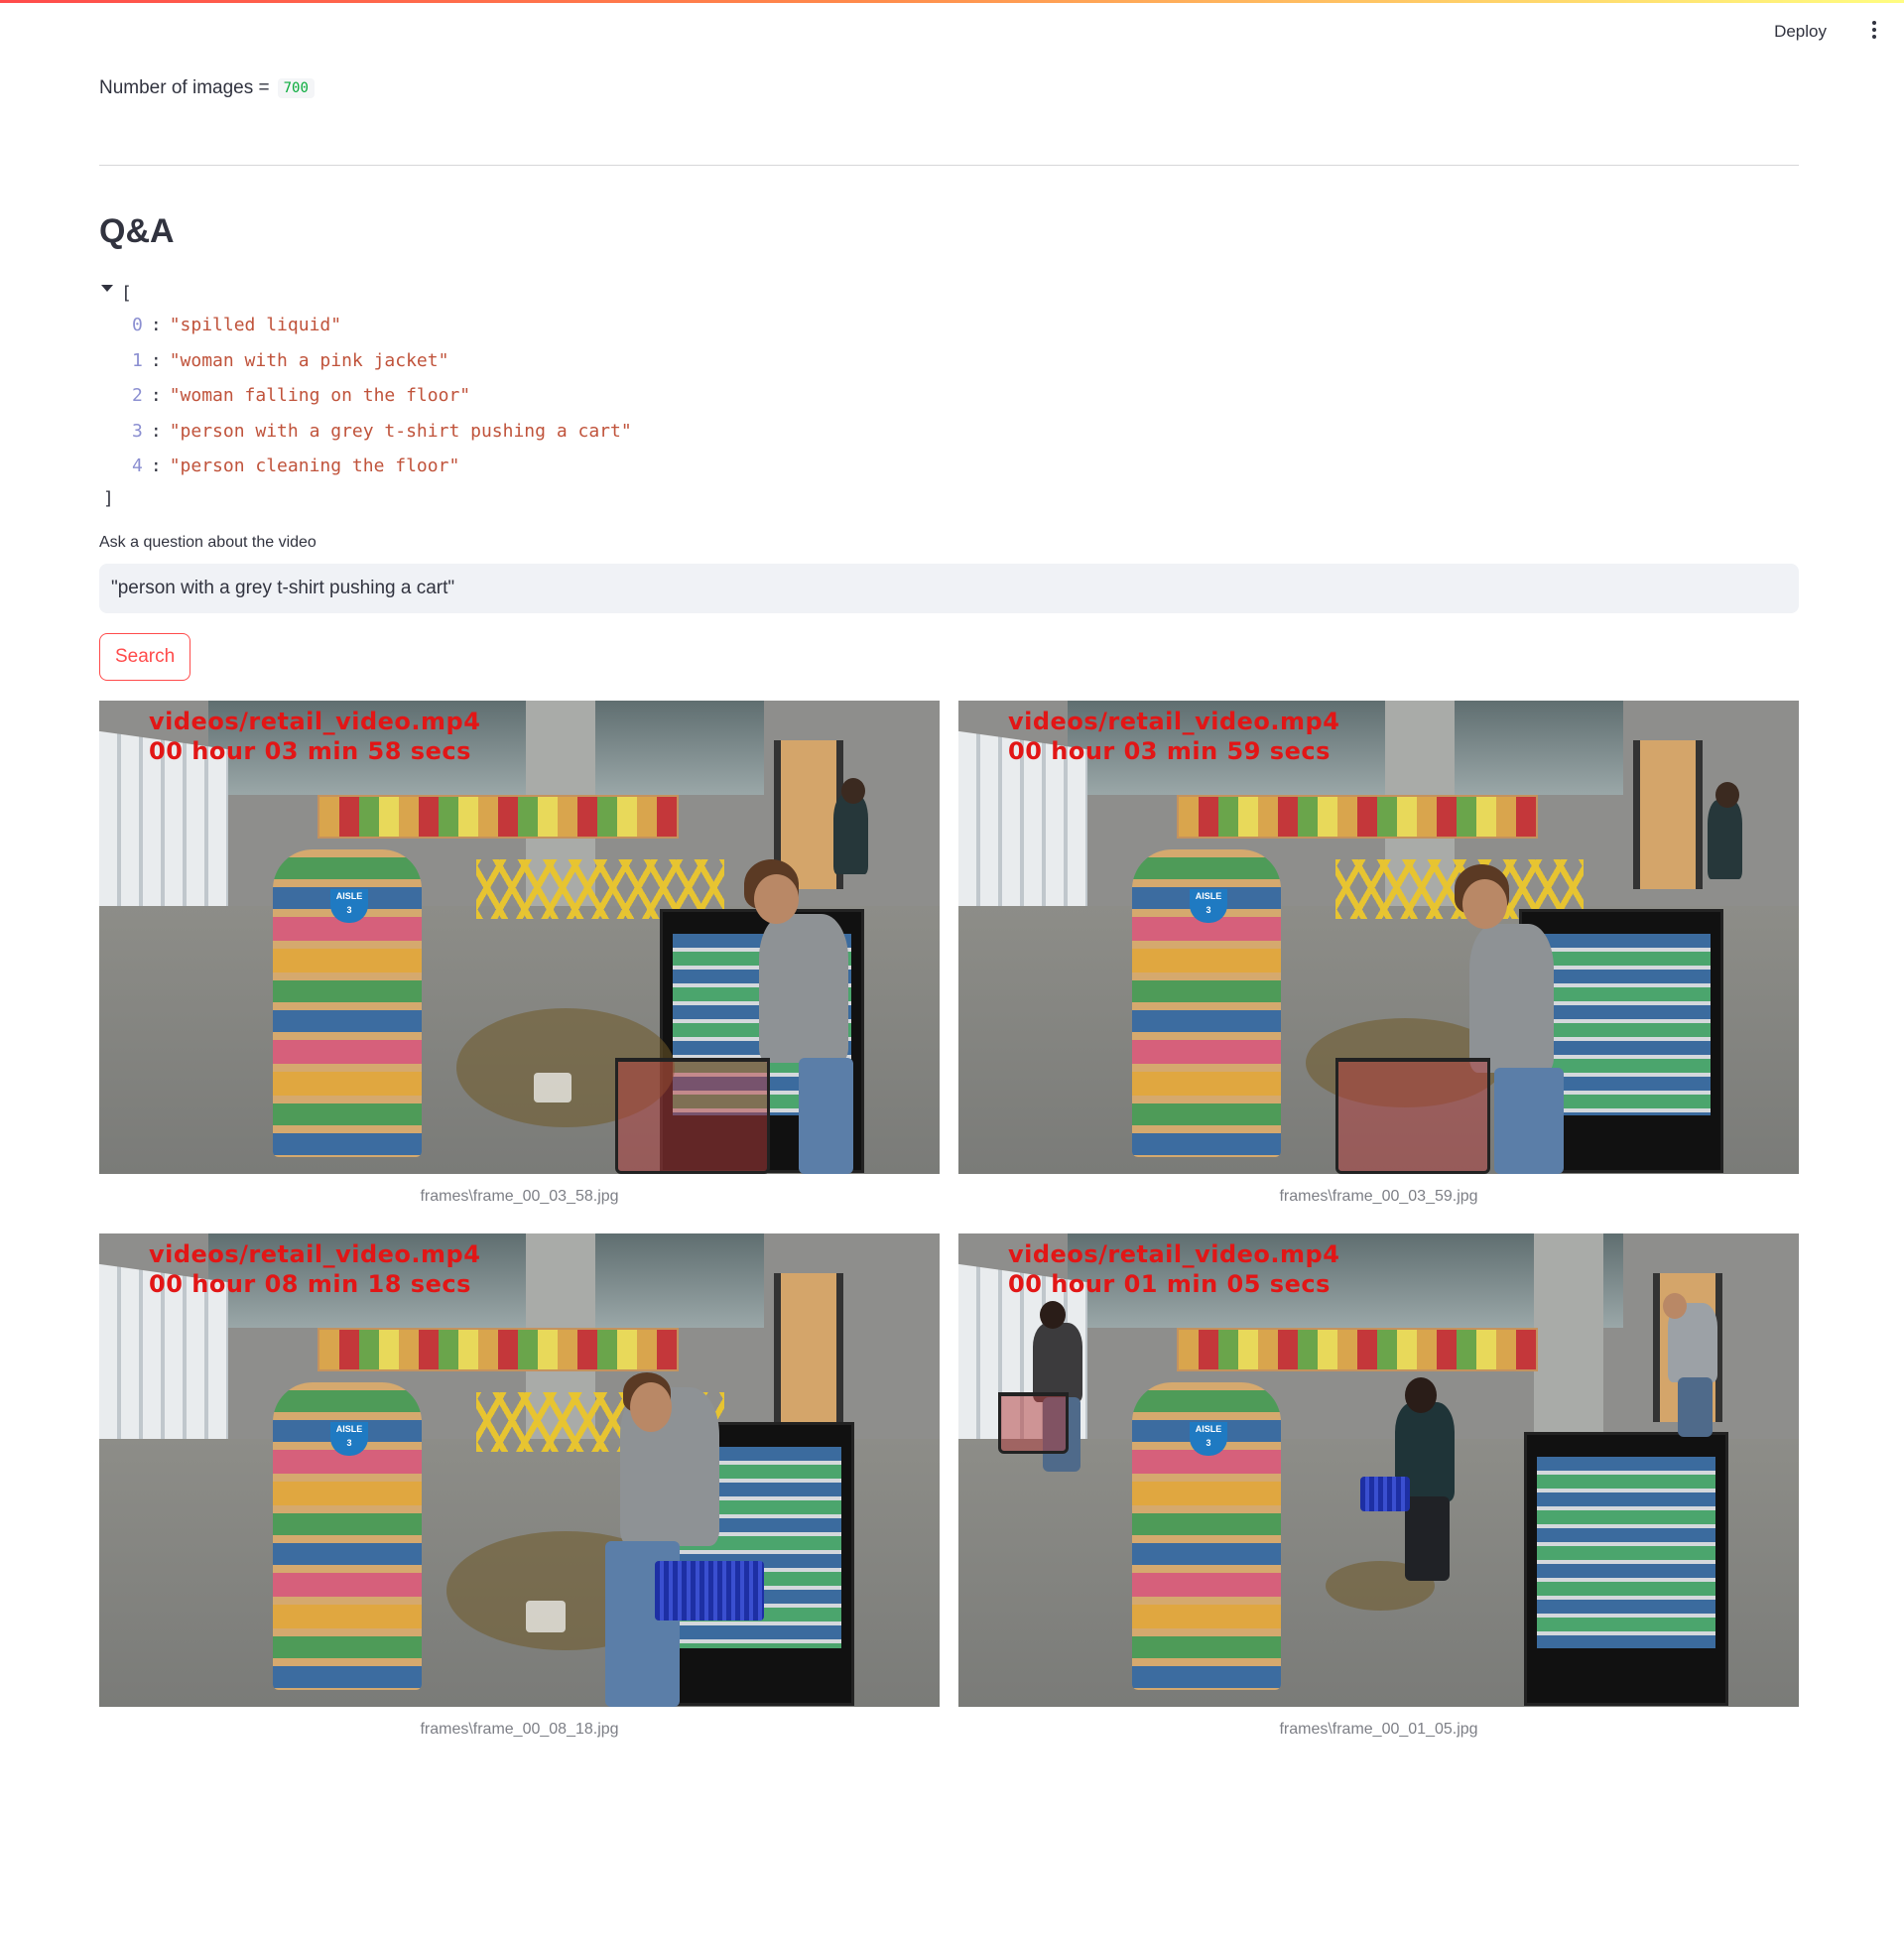  Describe the element at coordinates (952, 1) in the screenshot. I see `header-decoration-bar` at that location.